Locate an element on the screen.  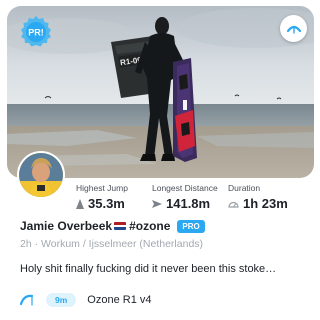
avatar is located at coordinates (41, 175).